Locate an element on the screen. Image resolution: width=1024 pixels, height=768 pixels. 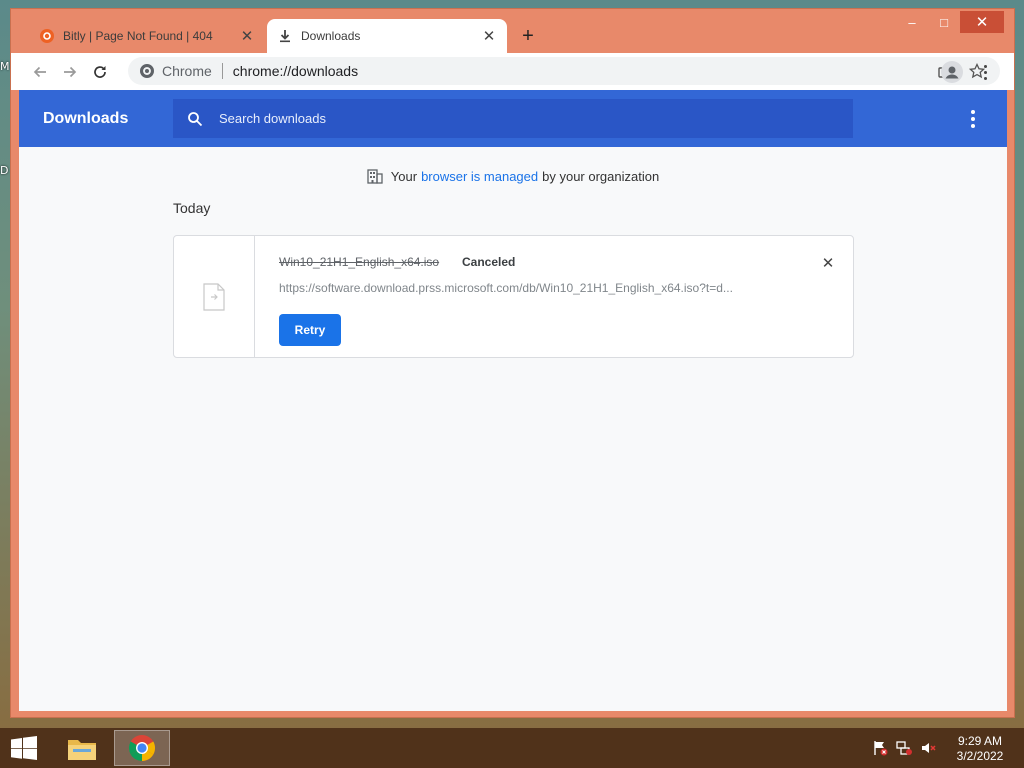
profile-avatar-icon is located at coordinates (952, 72).